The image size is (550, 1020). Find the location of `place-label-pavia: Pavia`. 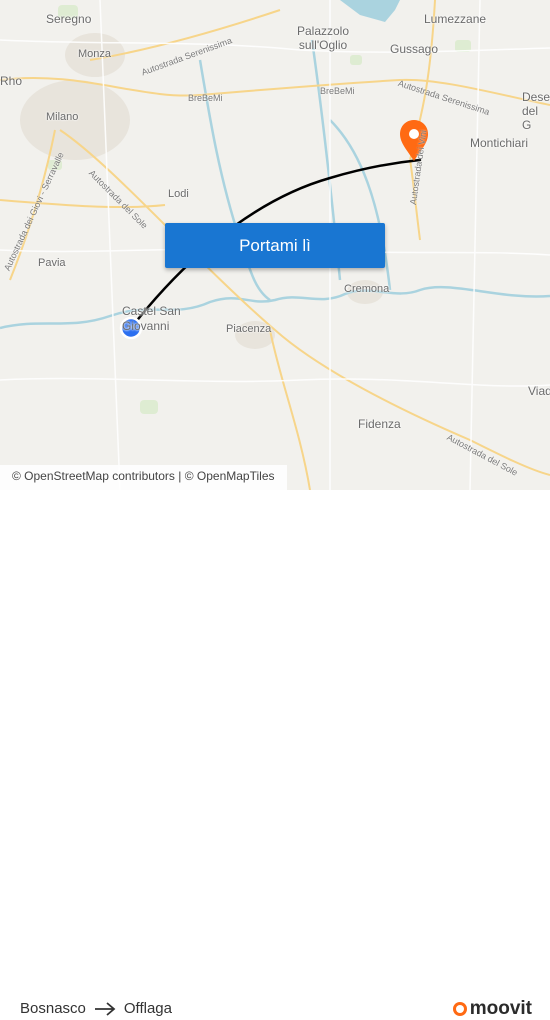

place-label-pavia: Pavia is located at coordinates (52, 263).